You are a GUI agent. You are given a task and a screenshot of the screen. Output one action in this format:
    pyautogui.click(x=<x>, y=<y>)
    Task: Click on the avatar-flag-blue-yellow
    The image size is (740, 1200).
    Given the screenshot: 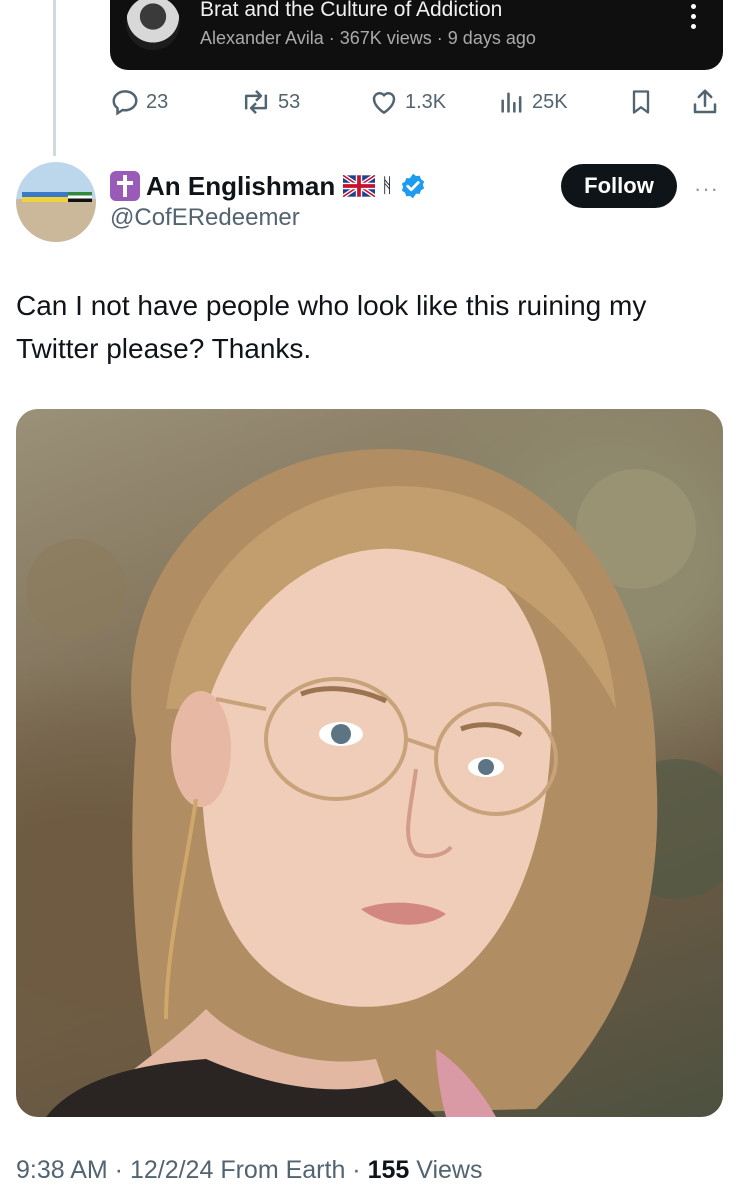 What is the action you would take?
    pyautogui.click(x=33, y=197)
    